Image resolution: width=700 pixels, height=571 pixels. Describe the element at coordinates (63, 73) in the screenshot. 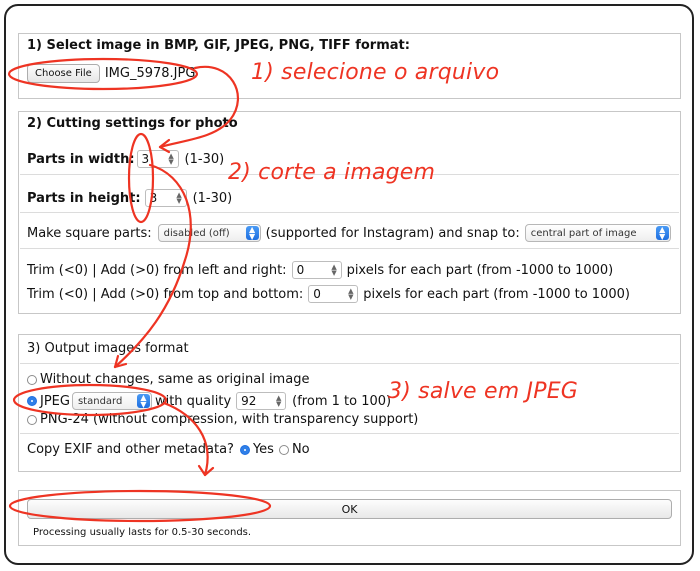

I see `choose-file-button: Choose File` at that location.